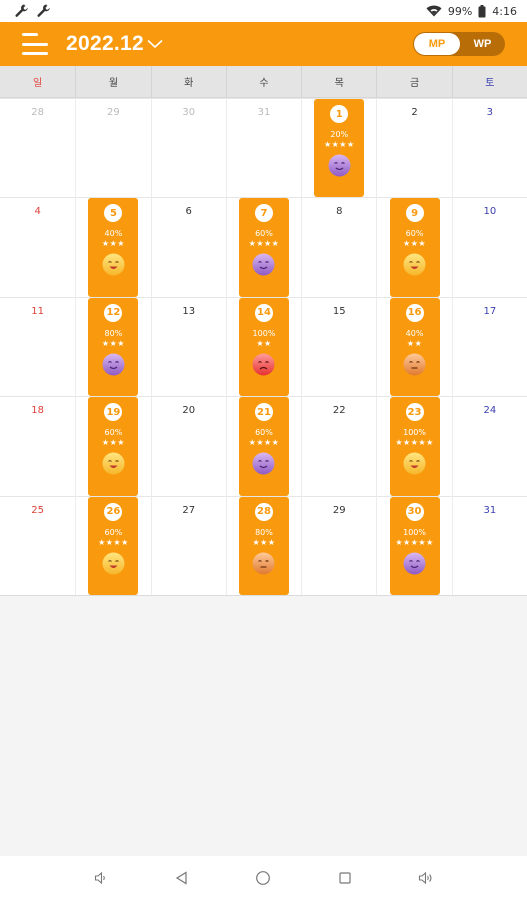  What do you see at coordinates (155, 44) in the screenshot?
I see `chevron-down-icon` at bounding box center [155, 44].